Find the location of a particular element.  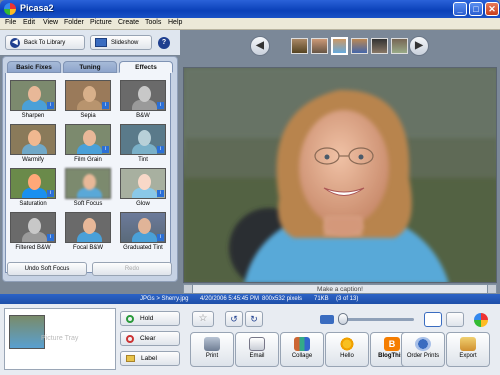

clear-label: Clear is located at coordinates (148, 338).